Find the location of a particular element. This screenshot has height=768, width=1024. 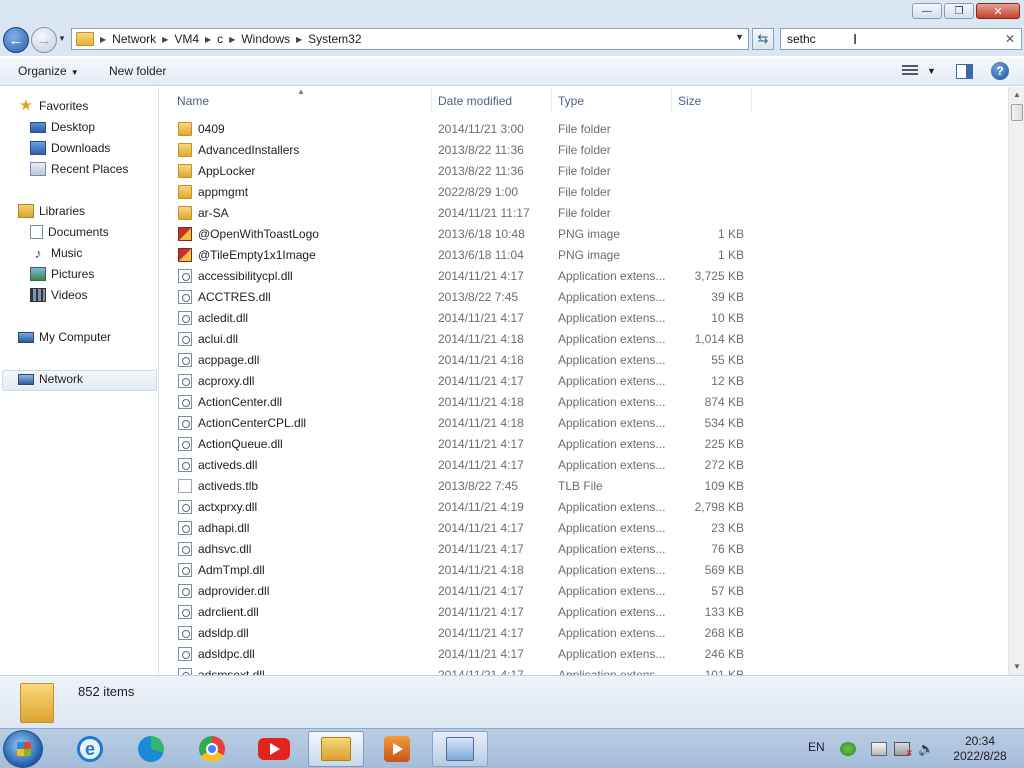

clock: 20:34 2022/8/28 is located at coordinates (980, 749).